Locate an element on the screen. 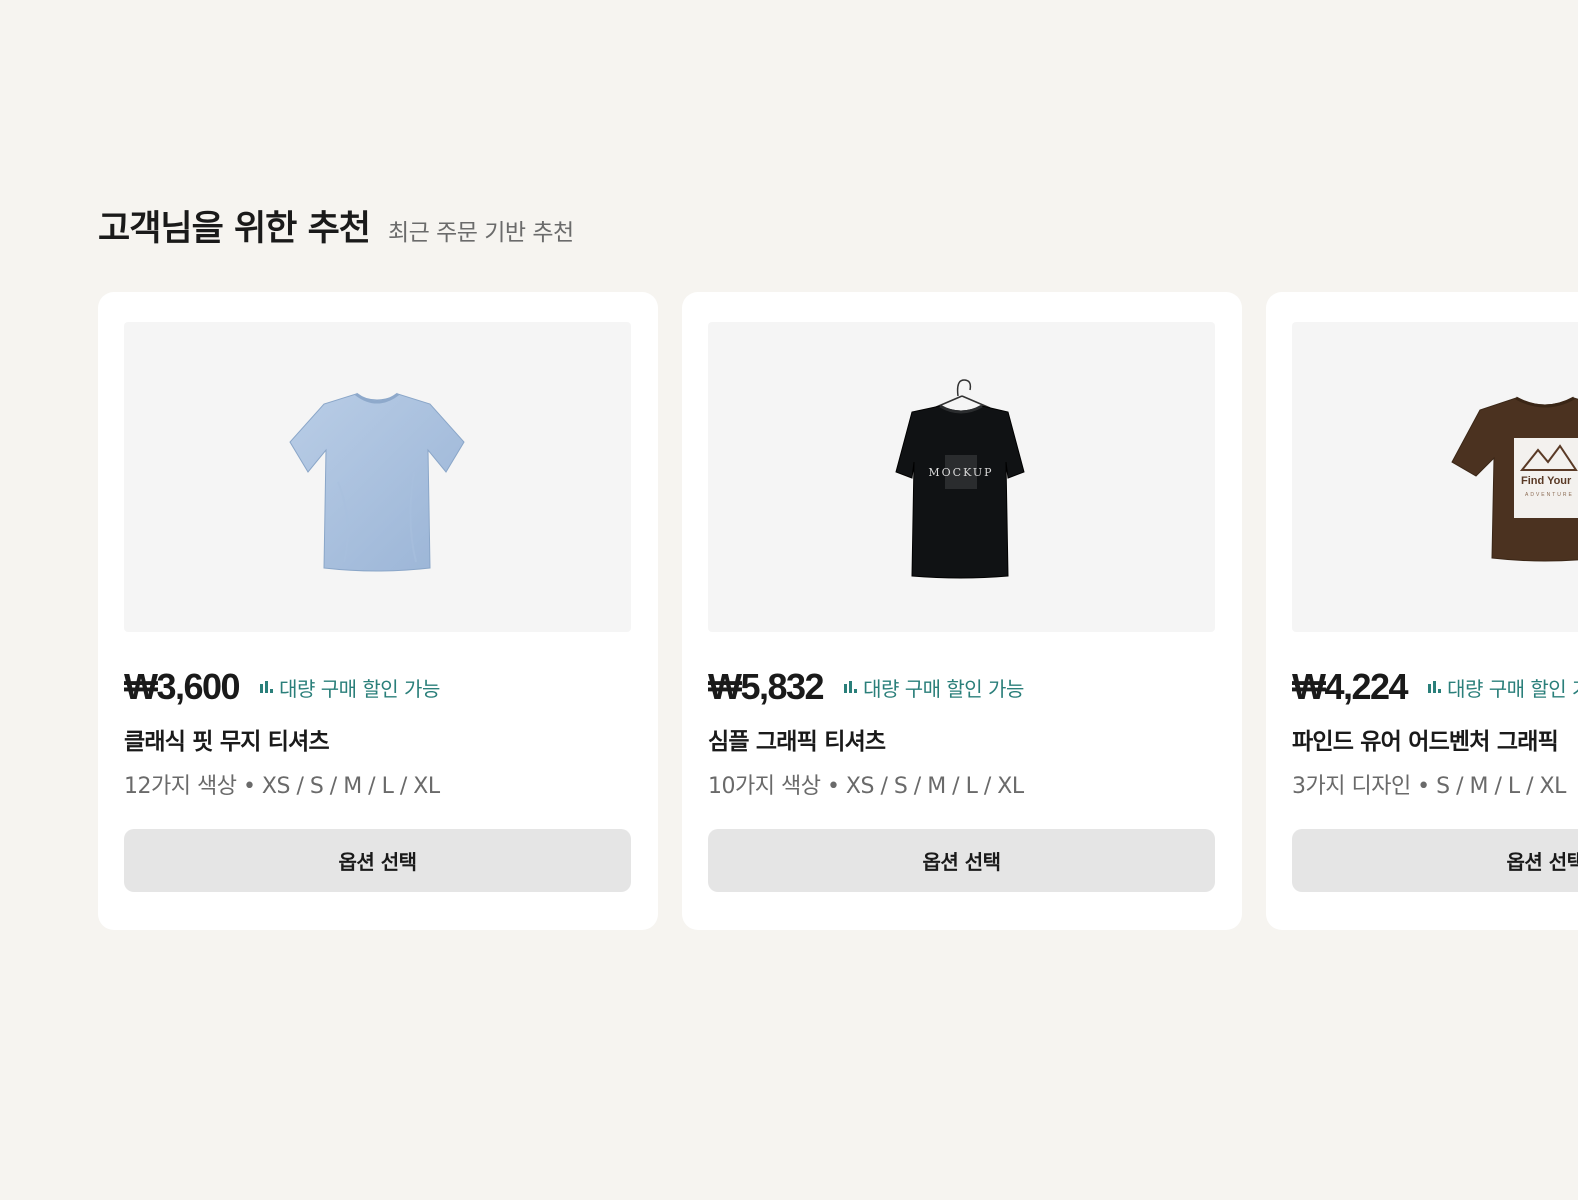  product-name: 파인드 유어 어드벤처 그래픽 is located at coordinates (1425, 739).